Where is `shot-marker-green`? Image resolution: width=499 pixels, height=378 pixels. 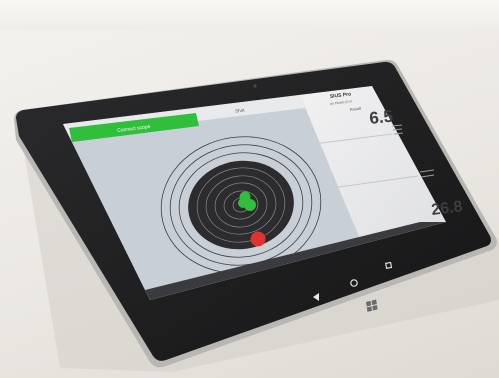
shot-marker-green is located at coordinates (243, 203).